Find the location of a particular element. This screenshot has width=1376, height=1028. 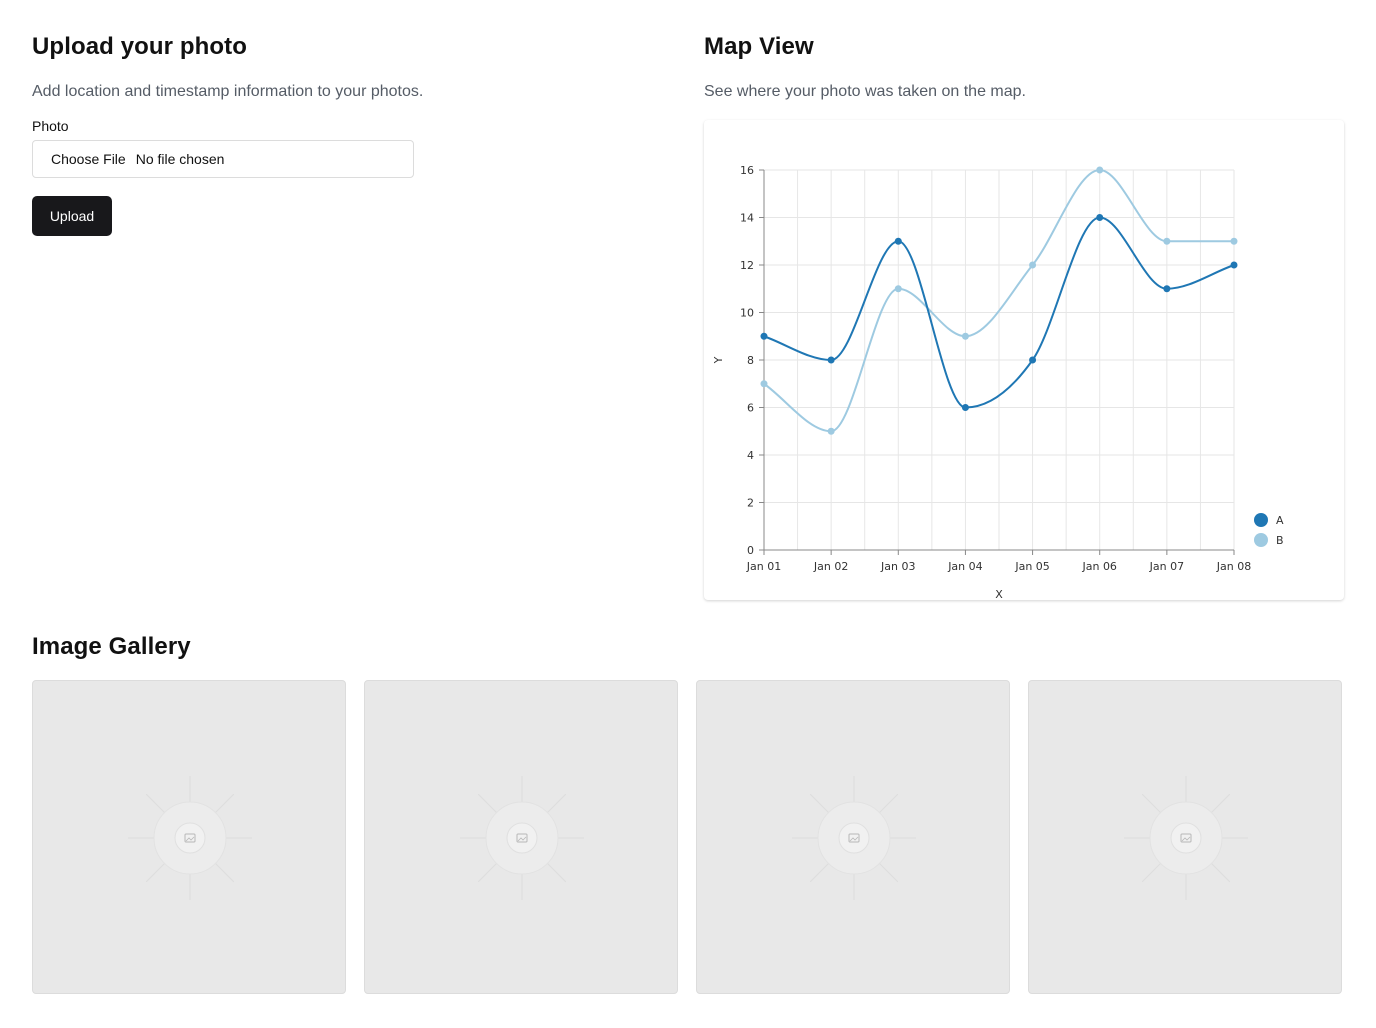

x-tick-label: Jan 06 is located at coordinates (1098, 566).